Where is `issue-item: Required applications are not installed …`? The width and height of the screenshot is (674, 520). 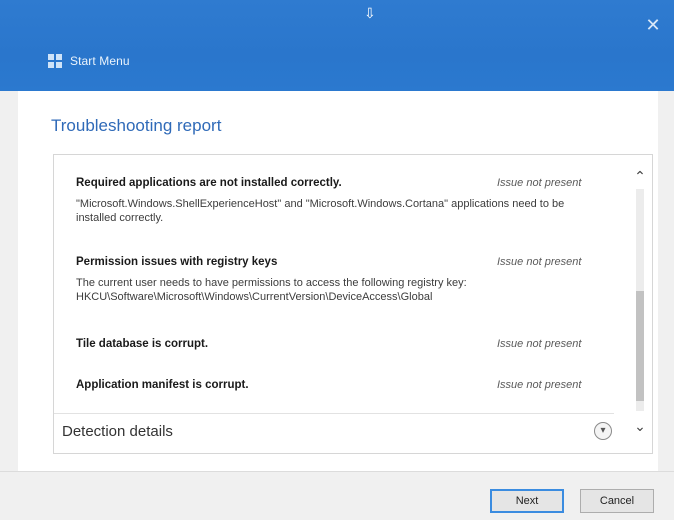 issue-item: Required applications are not installed … is located at coordinates (336, 201).